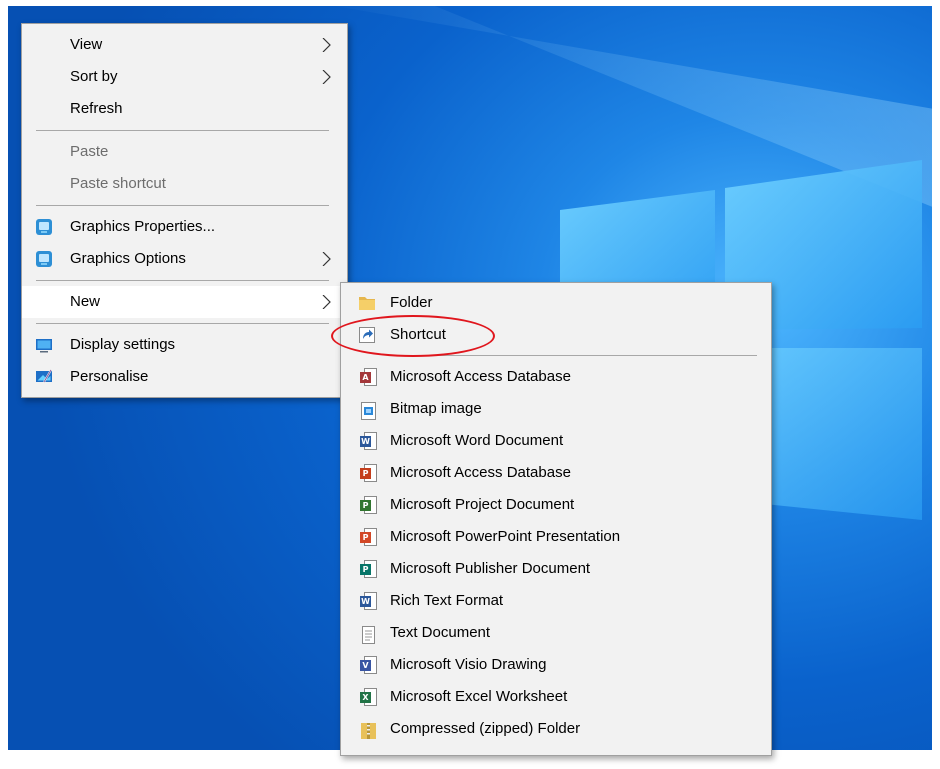 Image resolution: width=940 pixels, height=769 pixels. Describe the element at coordinates (368, 441) in the screenshot. I see `word-icon: W` at that location.